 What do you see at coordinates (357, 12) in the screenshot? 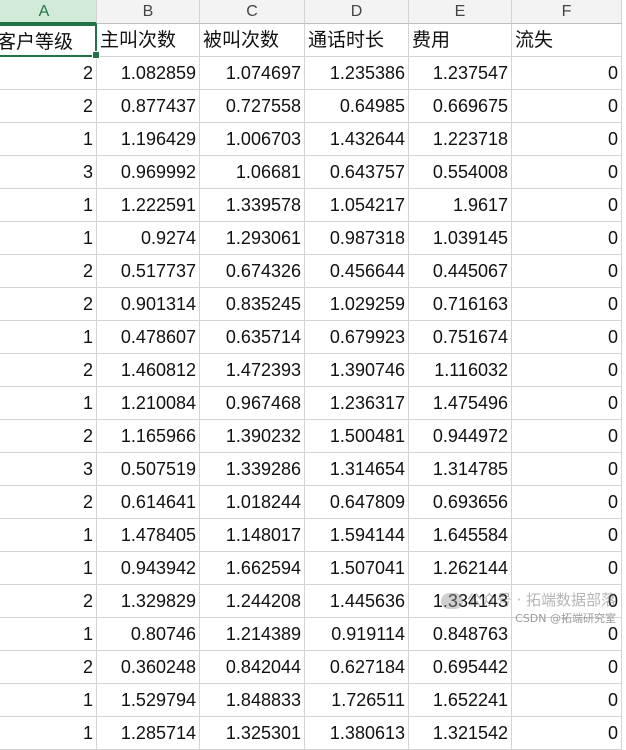
I see `column-header-d: D` at bounding box center [357, 12].